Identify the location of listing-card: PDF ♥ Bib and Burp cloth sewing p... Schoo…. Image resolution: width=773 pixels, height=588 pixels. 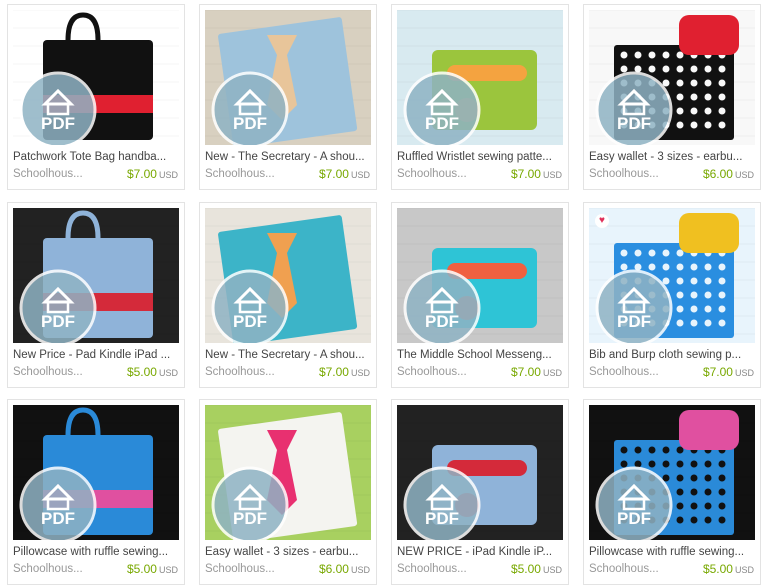
(672, 295).